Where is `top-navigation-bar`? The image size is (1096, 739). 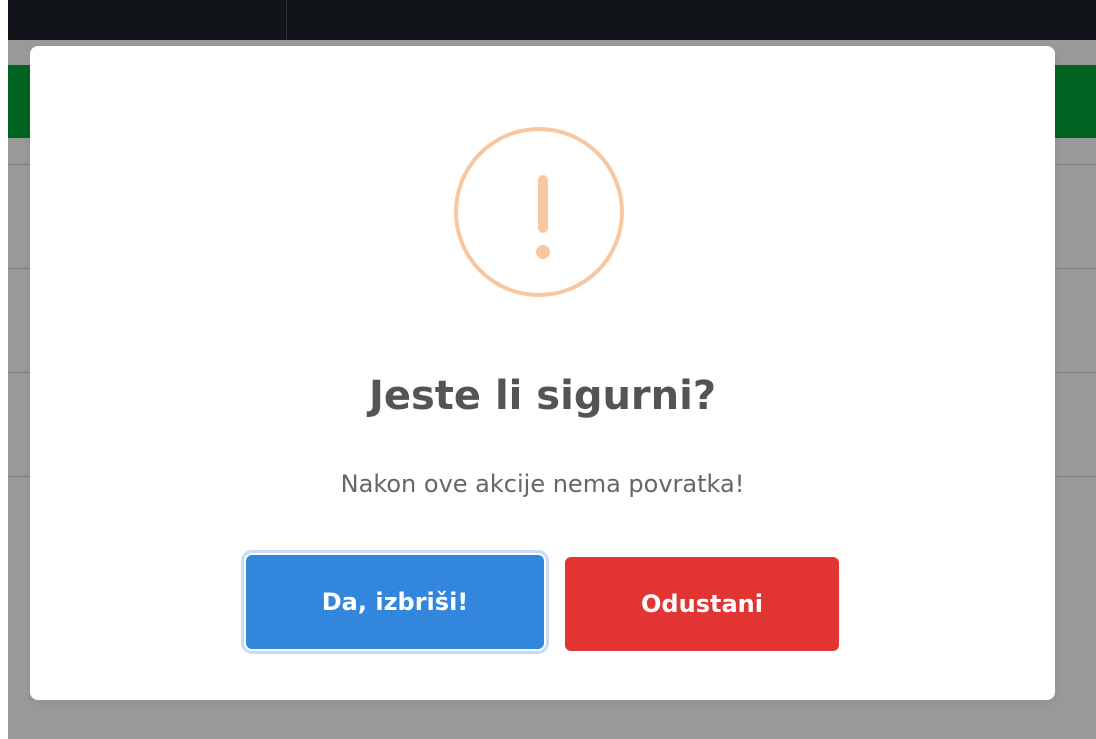 top-navigation-bar is located at coordinates (552, 20).